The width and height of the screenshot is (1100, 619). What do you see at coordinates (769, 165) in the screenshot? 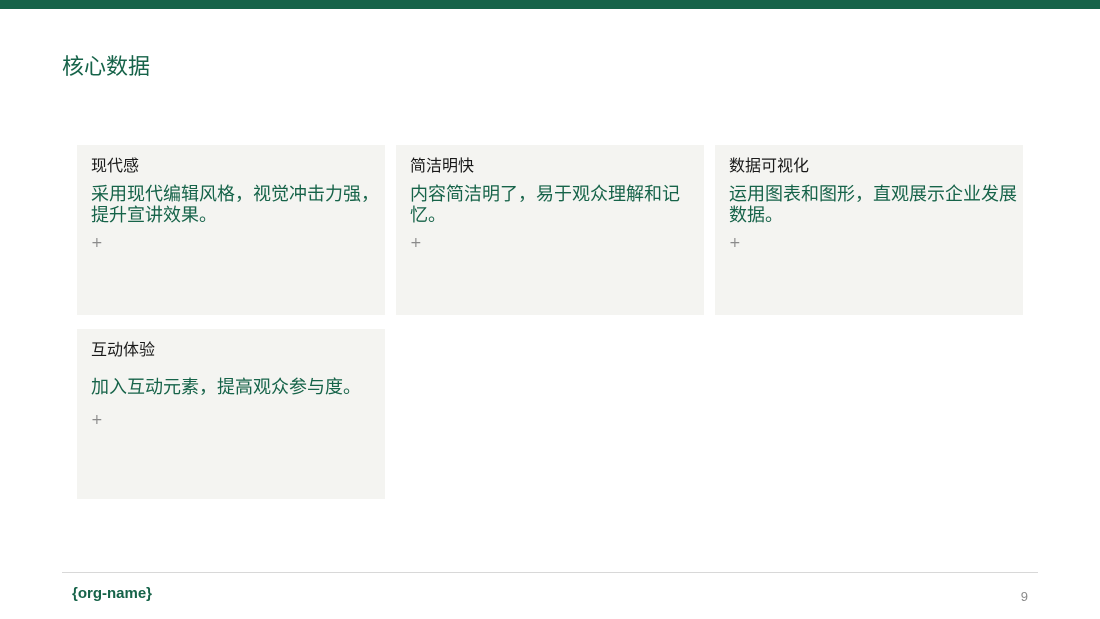
I see `card-title: 数据可视化` at bounding box center [769, 165].